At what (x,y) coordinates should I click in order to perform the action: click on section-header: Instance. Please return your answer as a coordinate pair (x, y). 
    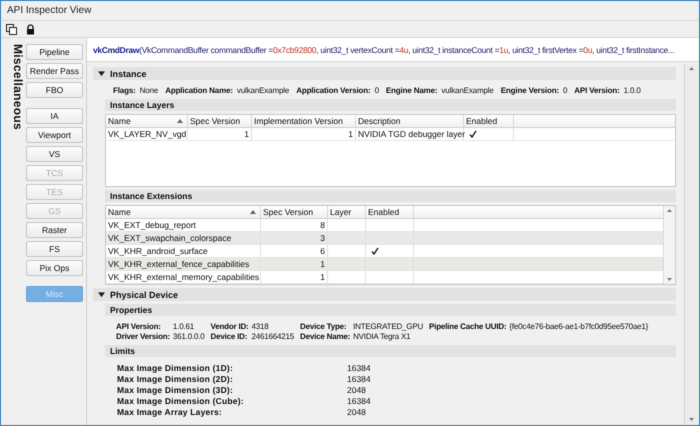
    Looking at the image, I should click on (384, 73).